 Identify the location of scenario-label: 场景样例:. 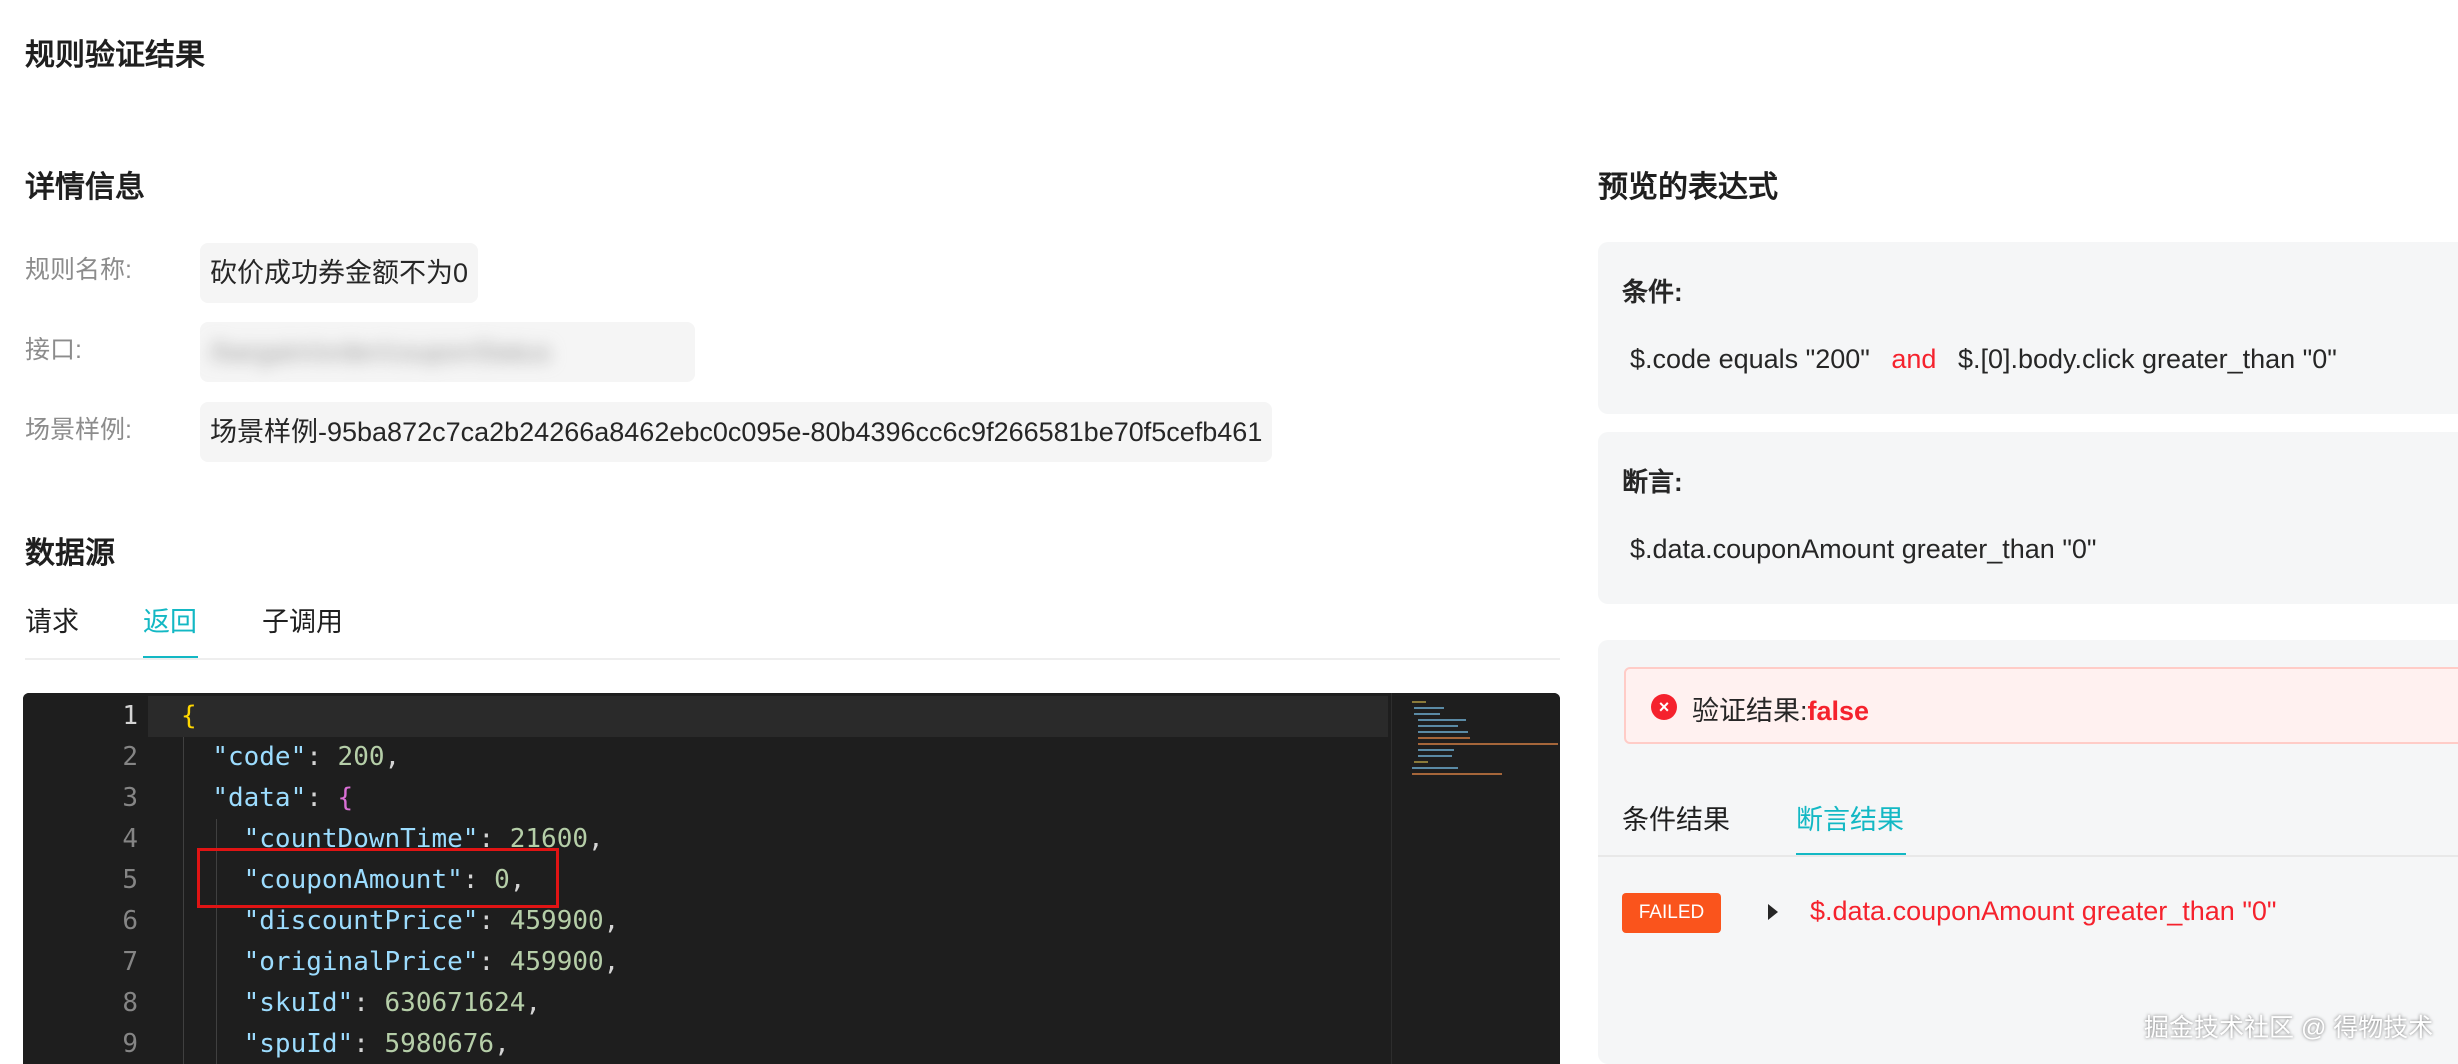
(78, 430).